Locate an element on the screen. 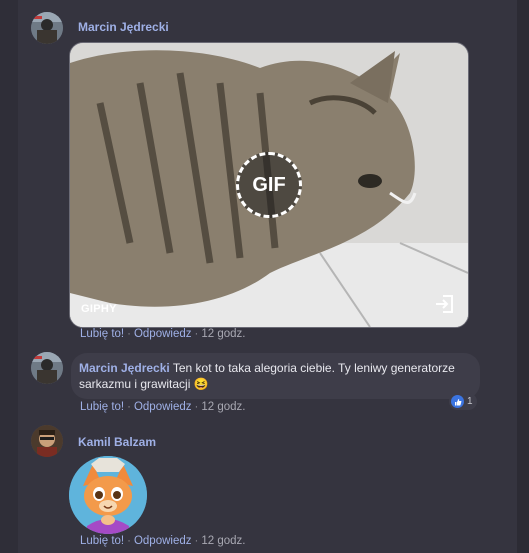  reaction-count: 1 is located at coordinates (470, 401).